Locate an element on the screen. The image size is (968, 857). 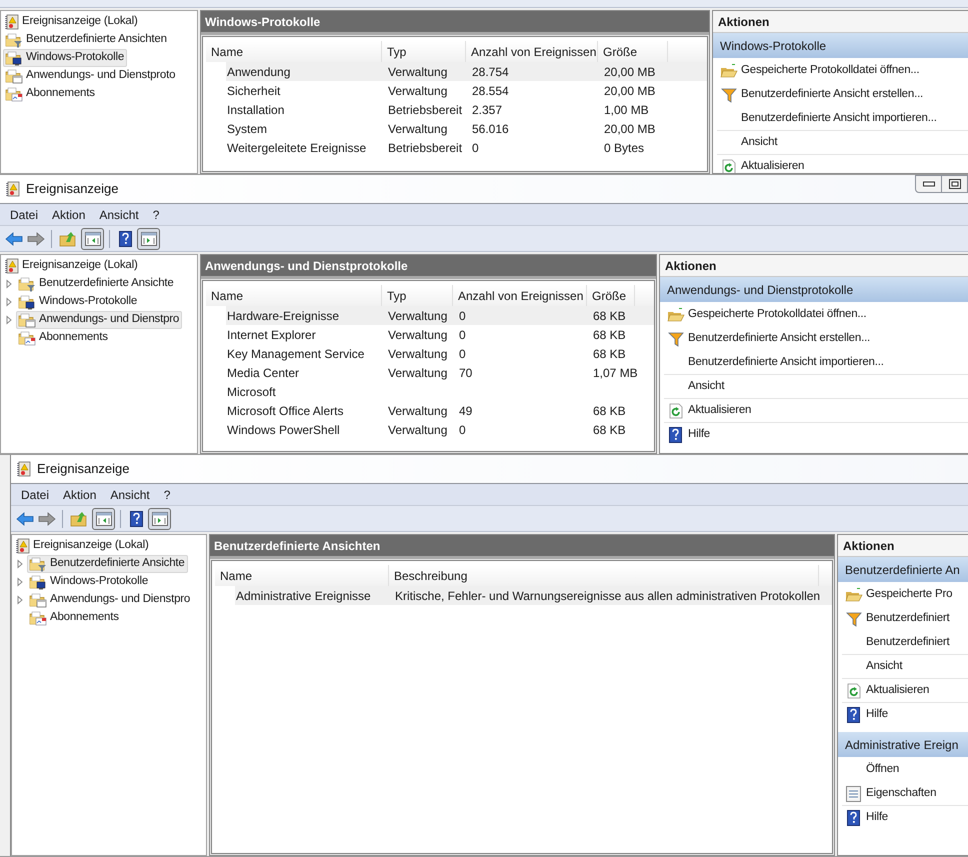
table-cell-text: 1,00 MB is located at coordinates (626, 110).